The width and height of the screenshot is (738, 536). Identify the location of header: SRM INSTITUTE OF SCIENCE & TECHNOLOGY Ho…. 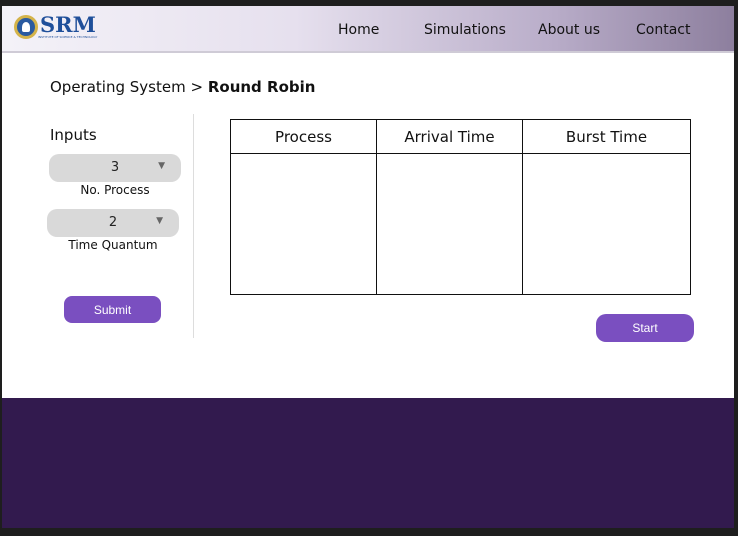
(368, 29).